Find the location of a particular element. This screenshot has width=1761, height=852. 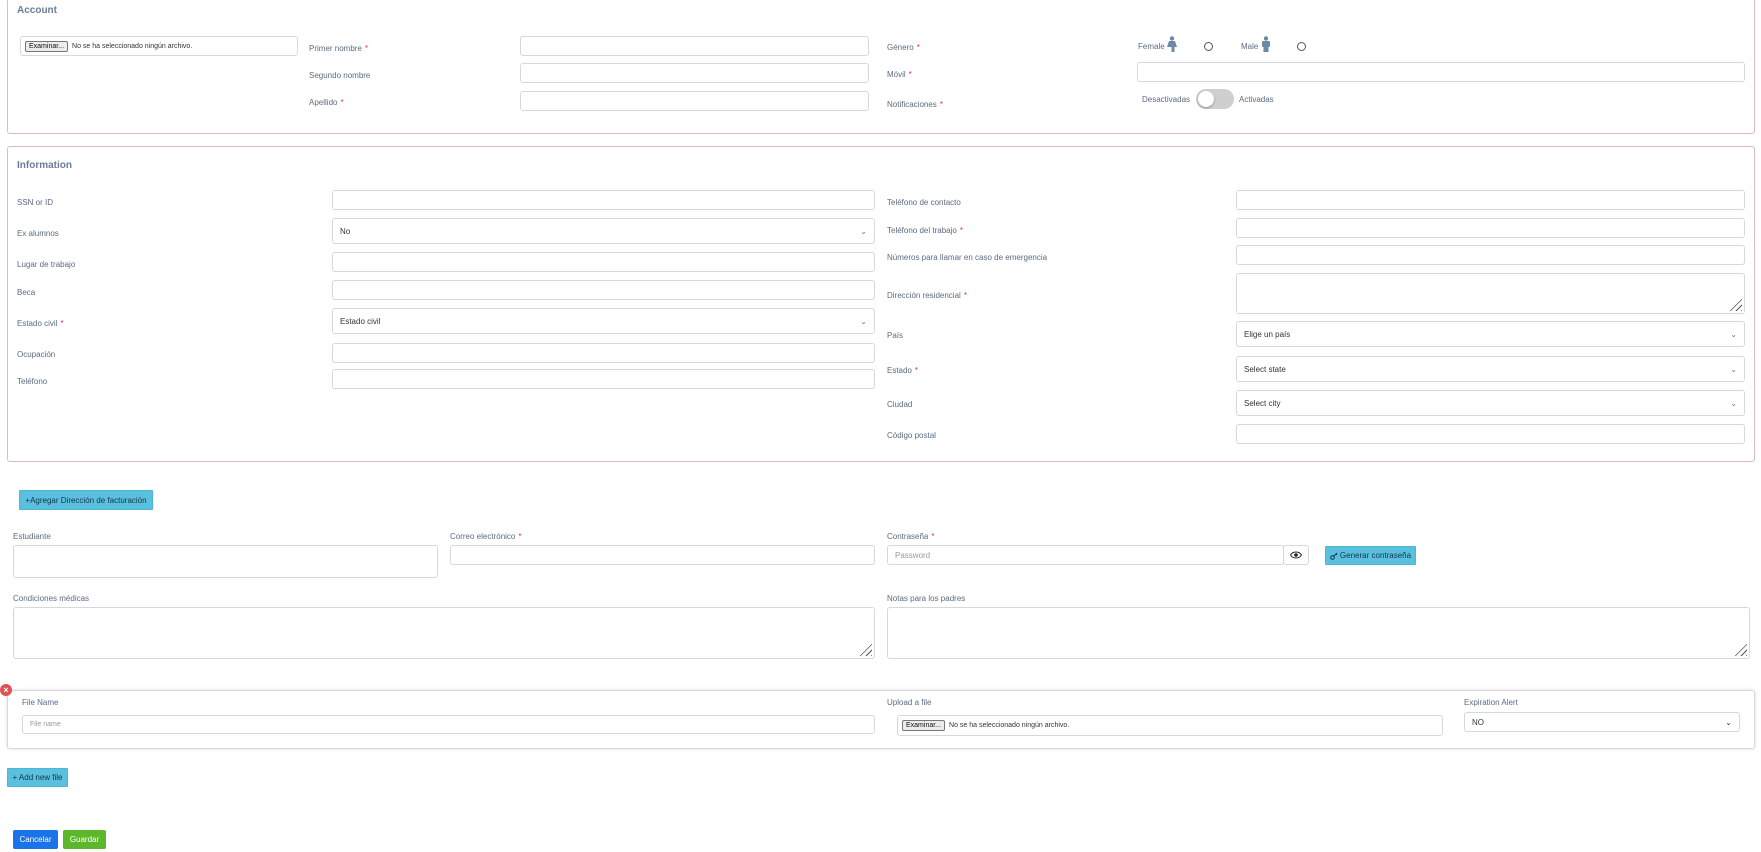

cancel-button: Cancelar is located at coordinates (35, 839).